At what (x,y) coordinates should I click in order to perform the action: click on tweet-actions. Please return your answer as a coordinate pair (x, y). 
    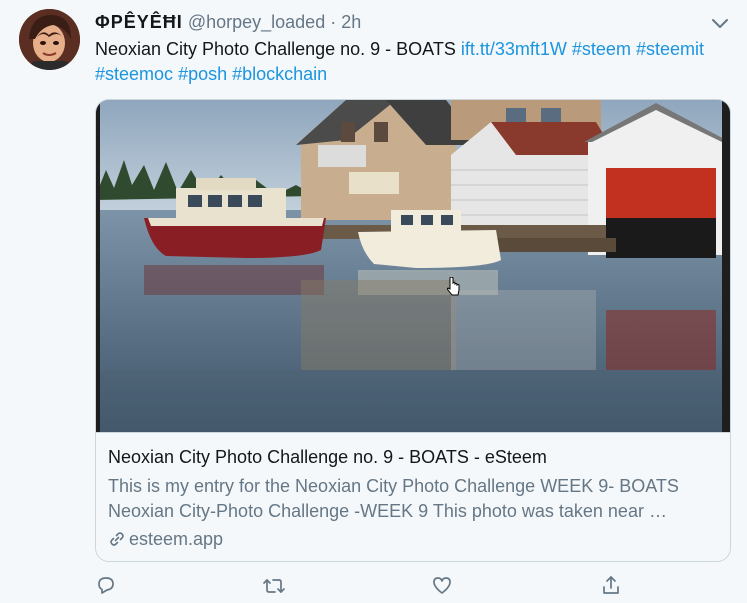
    Looking at the image, I should click on (375, 586).